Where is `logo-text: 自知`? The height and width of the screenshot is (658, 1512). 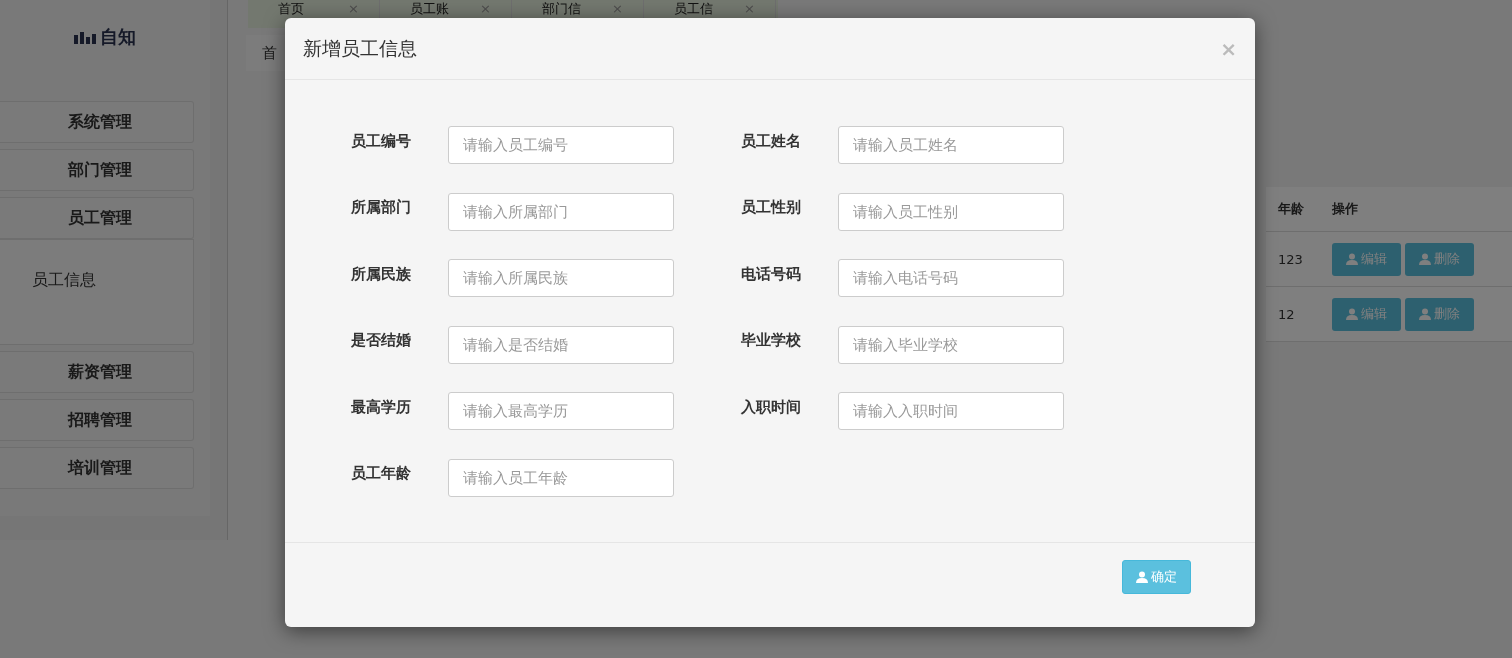
logo-text: 自知 is located at coordinates (118, 37).